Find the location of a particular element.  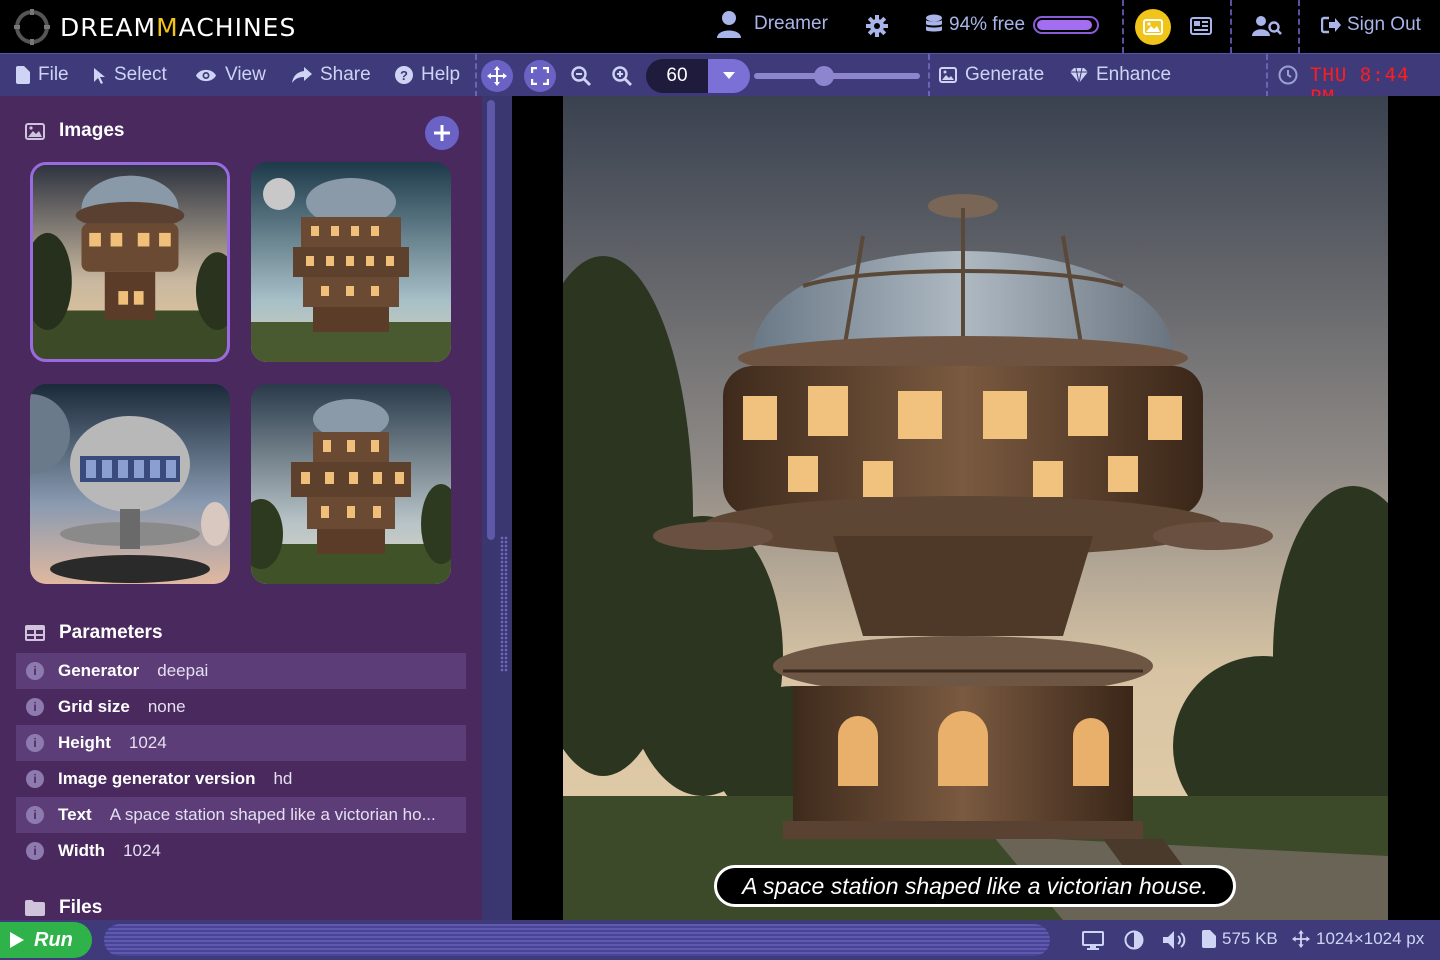

help-menu: ? Help is located at coordinates (427, 75).